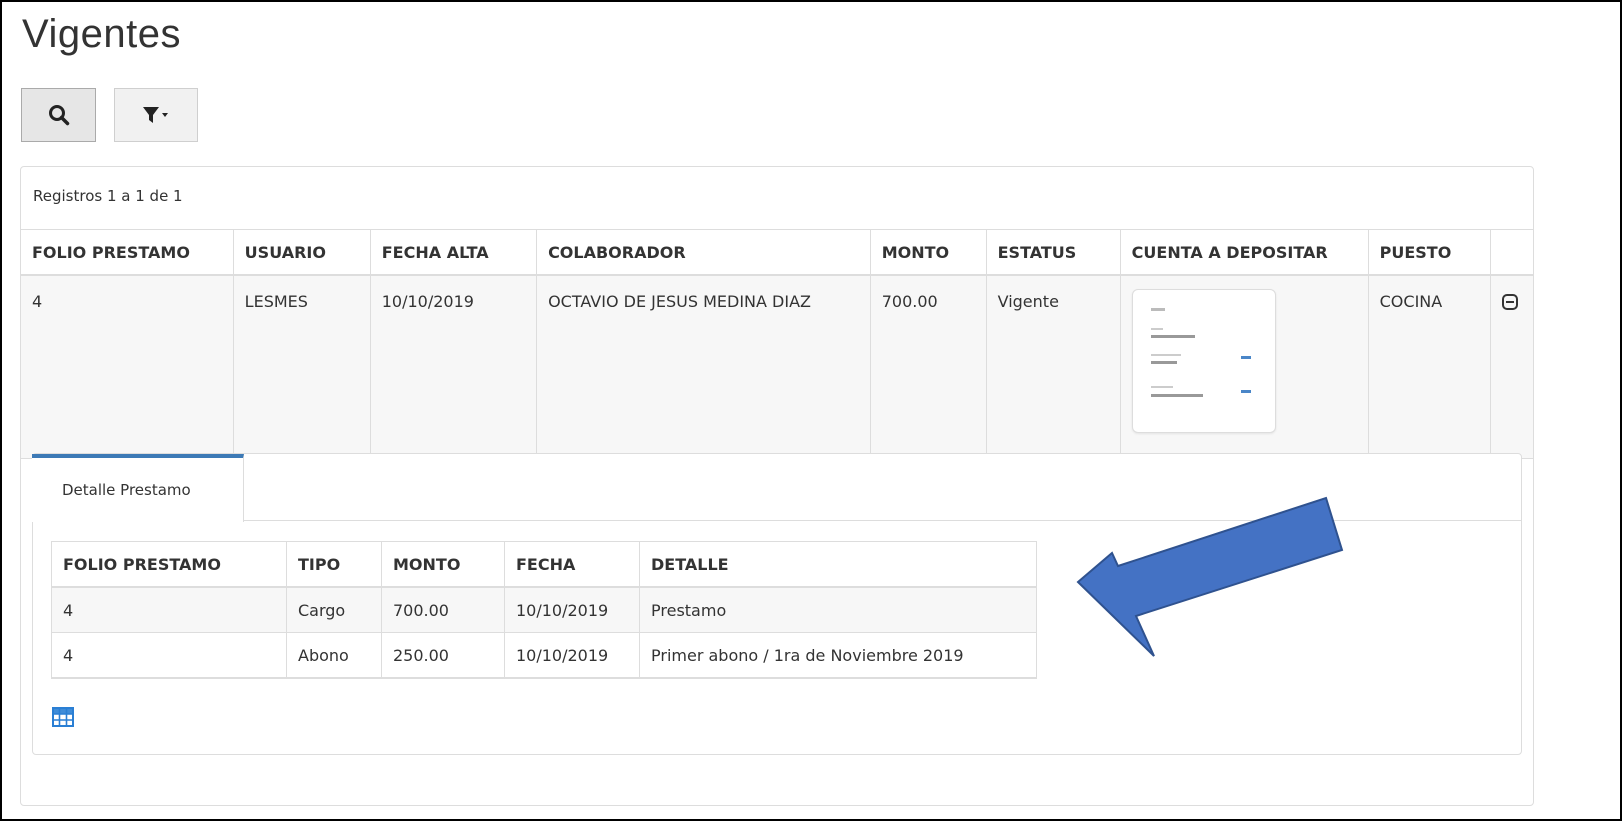  Describe the element at coordinates (1511, 367) in the screenshot. I see `cell-actions` at that location.